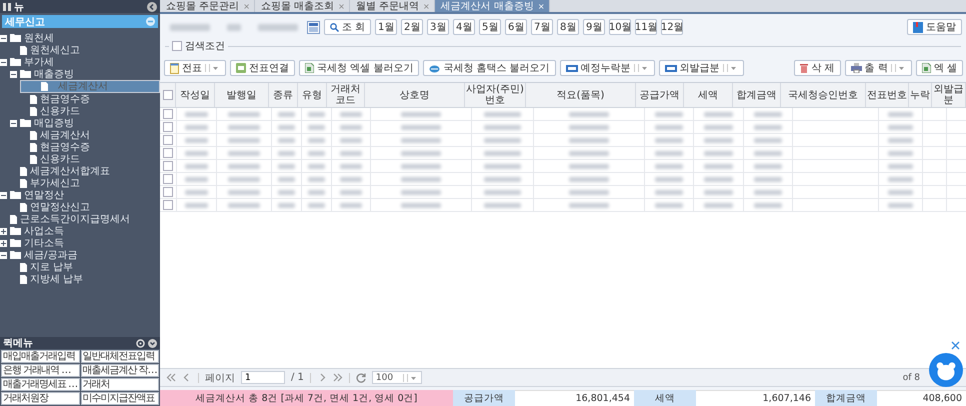 This screenshot has height=406, width=966. Describe the element at coordinates (542, 27) in the screenshot. I see `month-button: 7월` at that location.